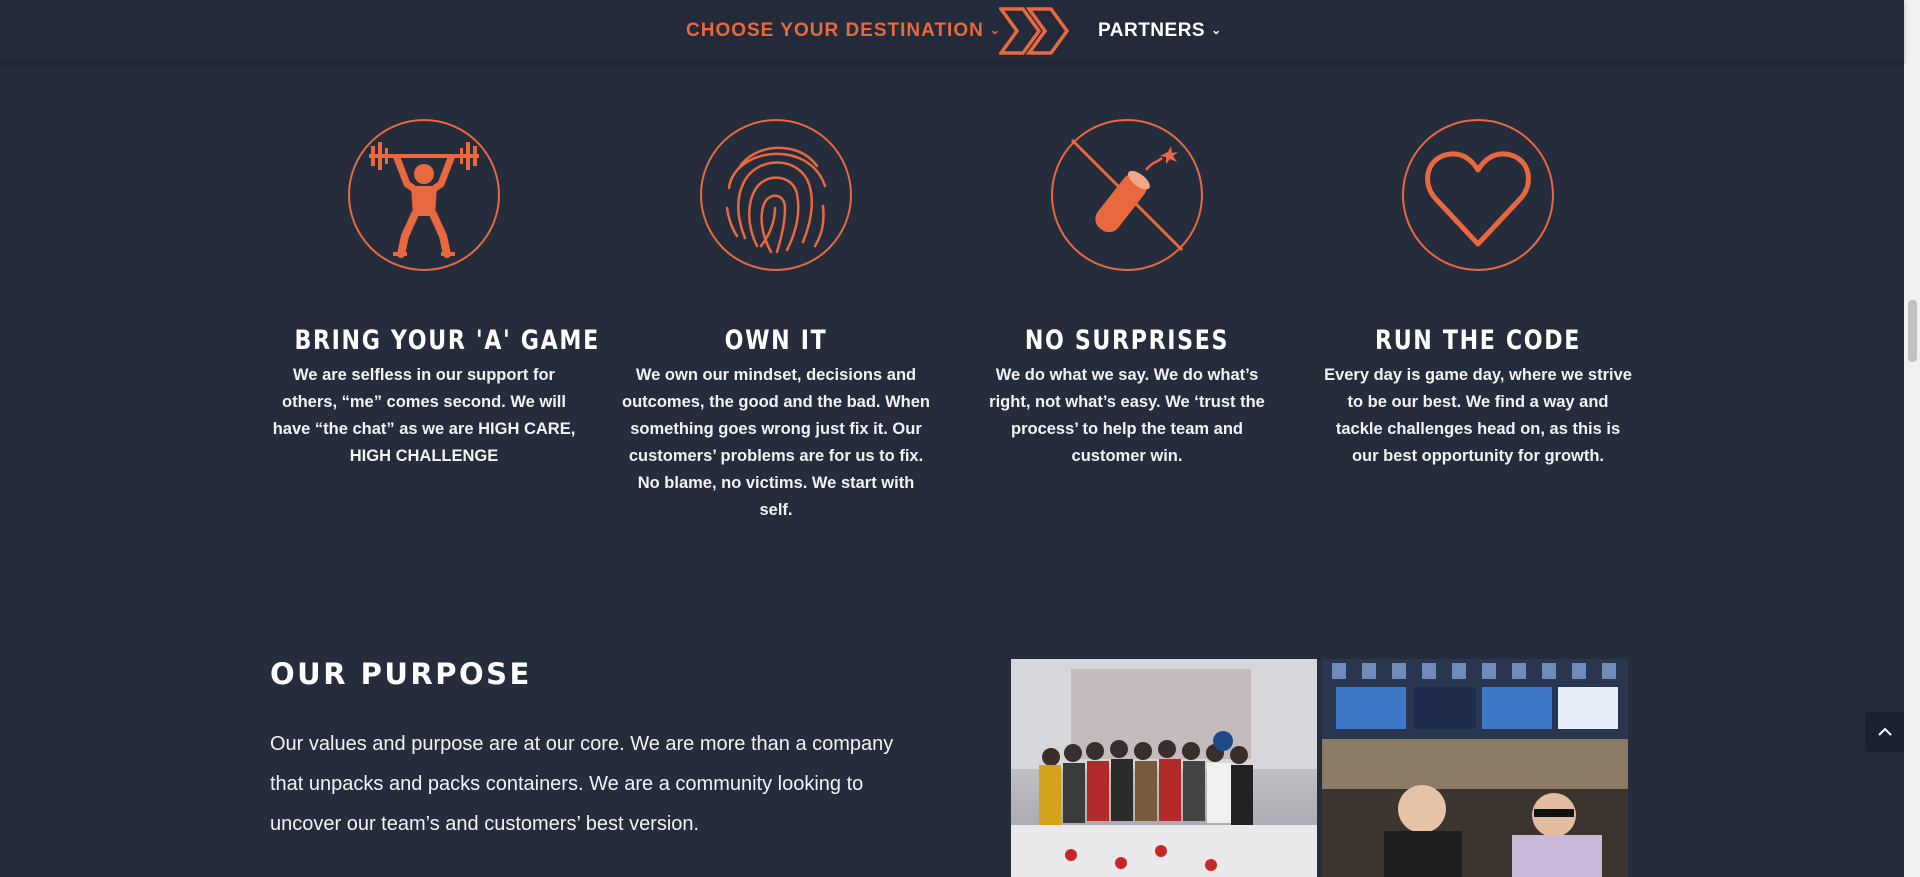 This screenshot has height=877, width=1920. I want to click on choose-destination-menu: CHOOSE YOUR DESTINATION ⌄, so click(843, 31).